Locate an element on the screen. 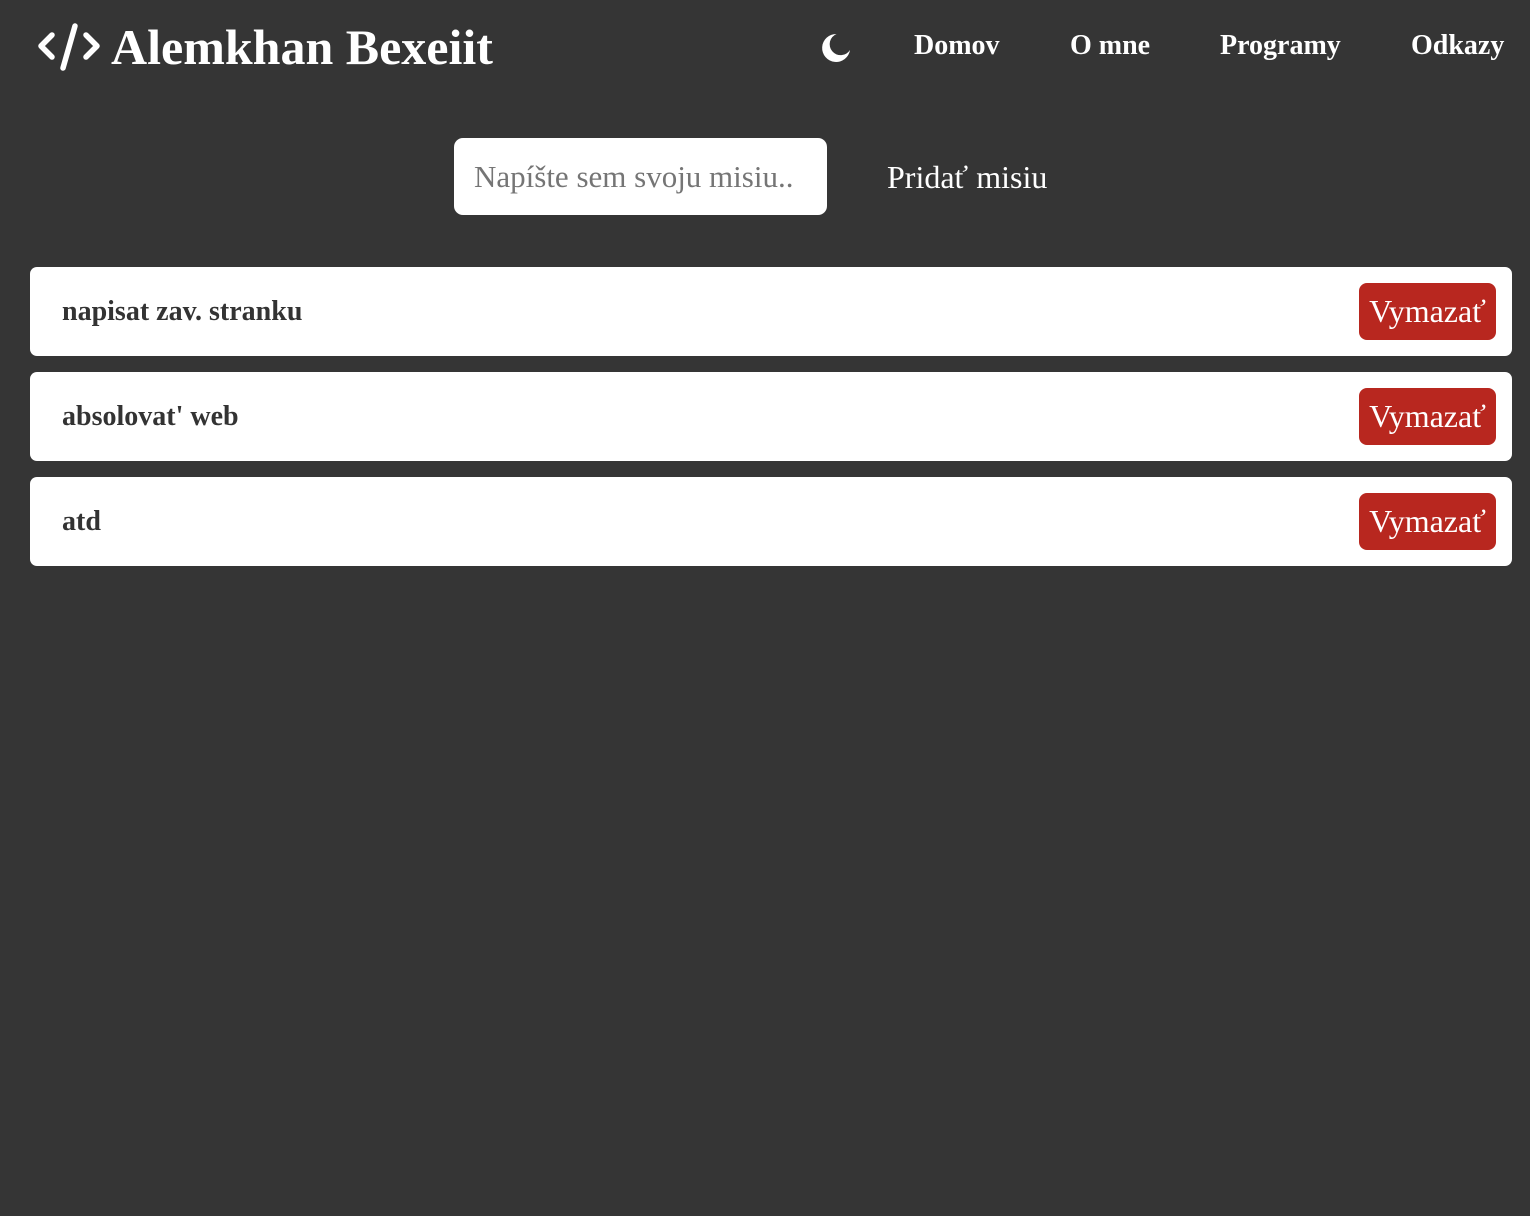  mission-text: absolovat' web is located at coordinates (150, 416).